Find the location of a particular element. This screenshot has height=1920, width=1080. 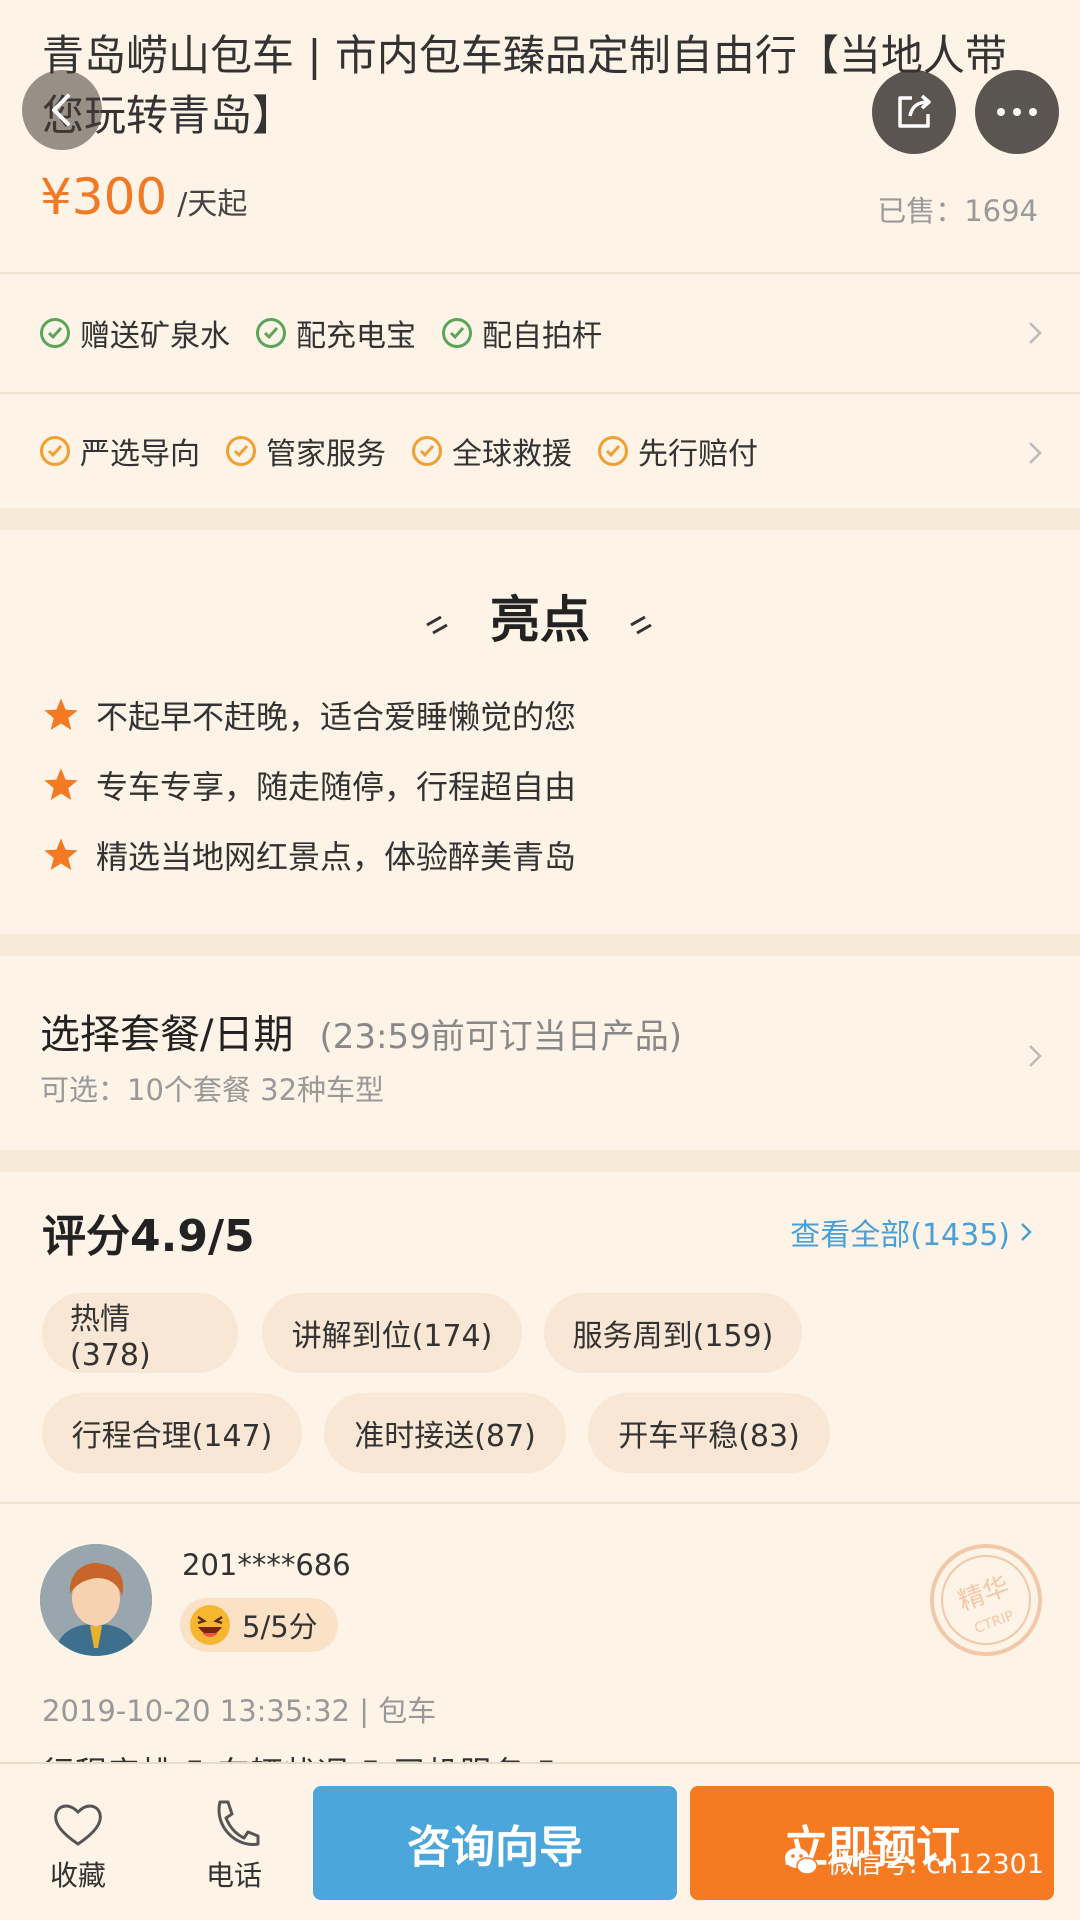

review-meta: 2019-10-20 13:35:32 | 包车 is located at coordinates (239, 1711).